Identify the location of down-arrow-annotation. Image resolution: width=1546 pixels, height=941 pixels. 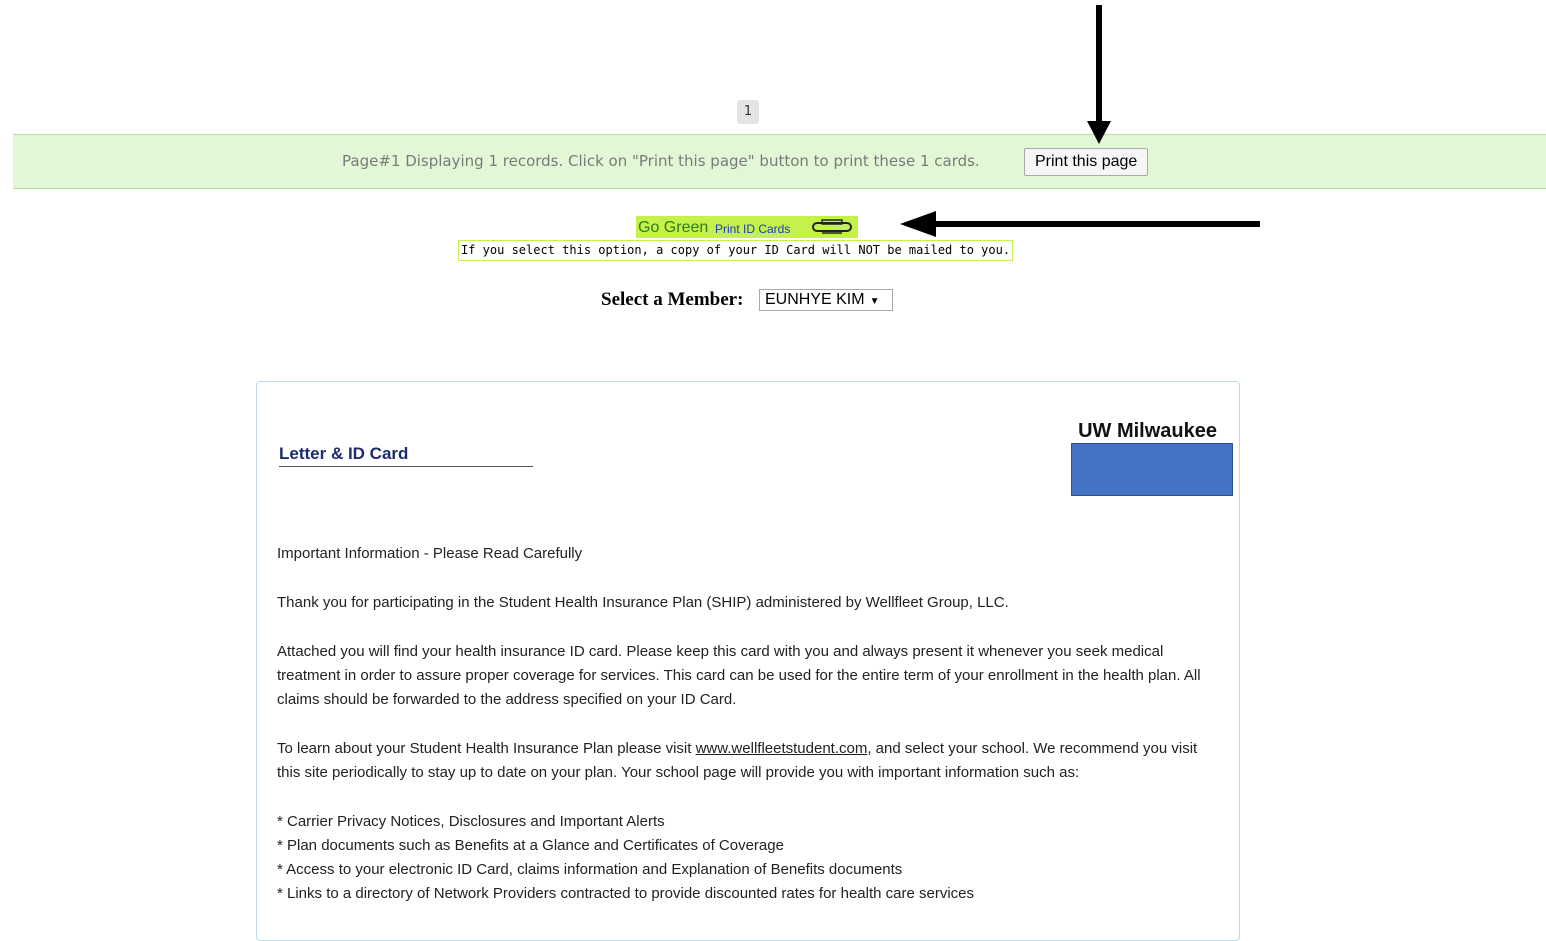
(1099, 74).